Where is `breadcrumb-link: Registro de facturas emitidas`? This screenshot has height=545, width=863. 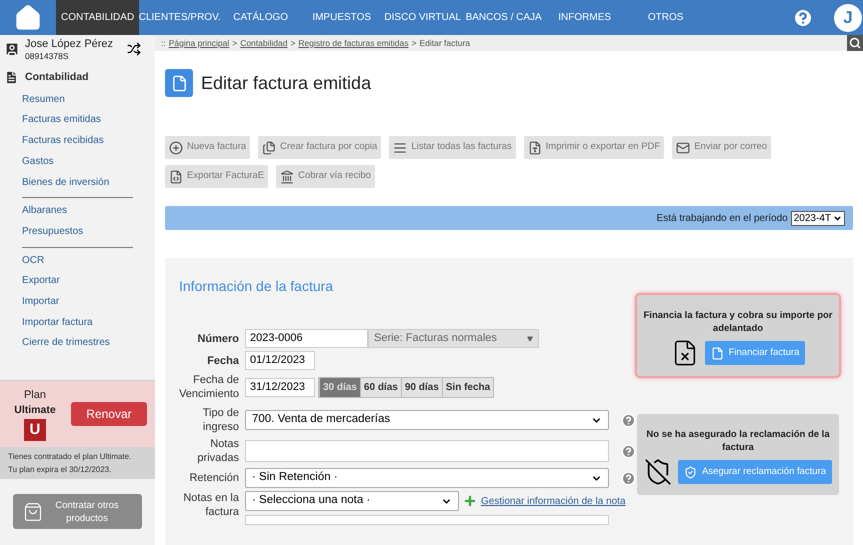 breadcrumb-link: Registro de facturas emitidas is located at coordinates (353, 43).